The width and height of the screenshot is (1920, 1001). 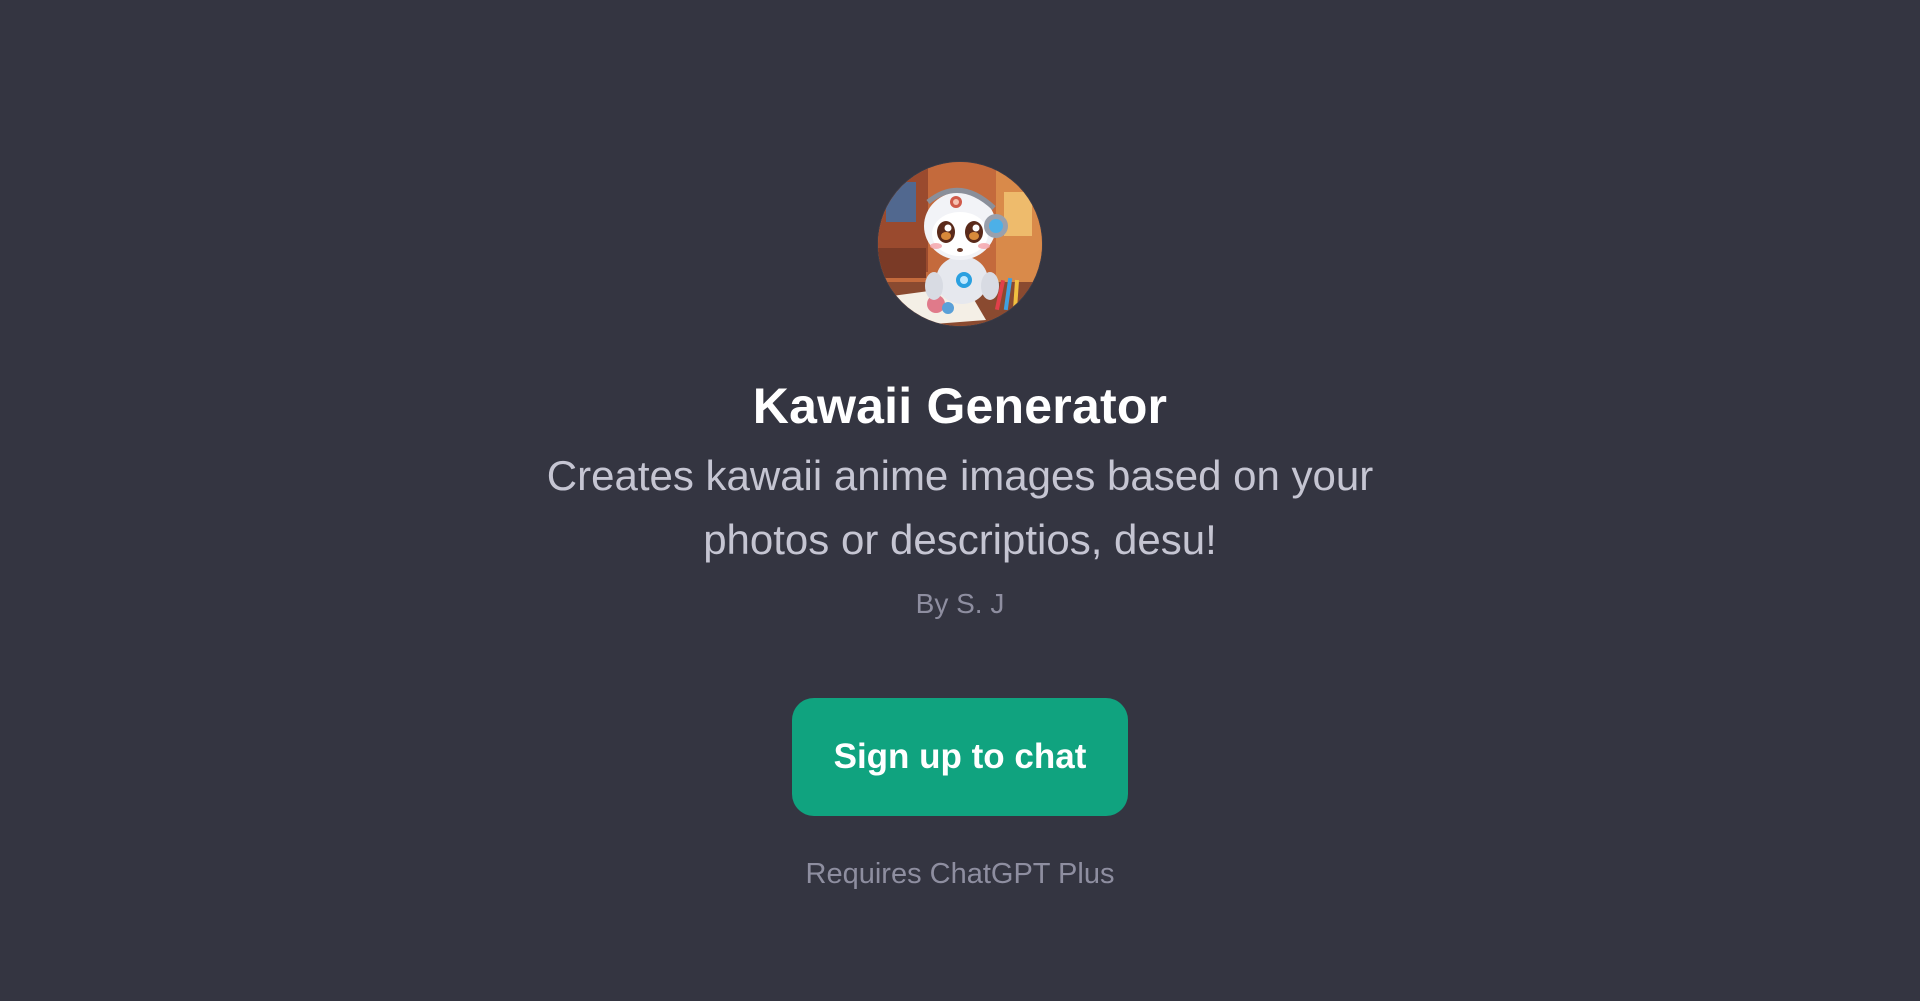 I want to click on gpt-avatar, so click(x=960, y=244).